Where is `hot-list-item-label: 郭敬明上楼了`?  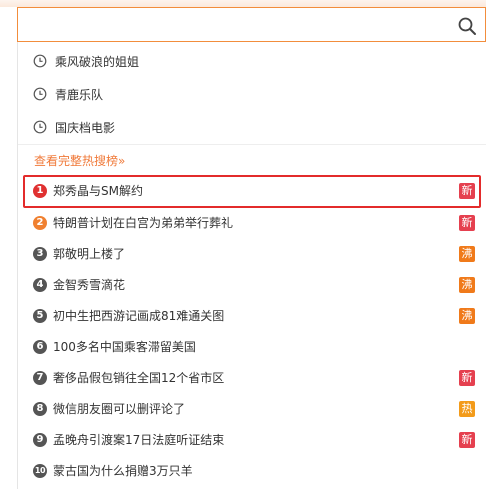
hot-list-item-label: 郭敬明上楼了 is located at coordinates (89, 254).